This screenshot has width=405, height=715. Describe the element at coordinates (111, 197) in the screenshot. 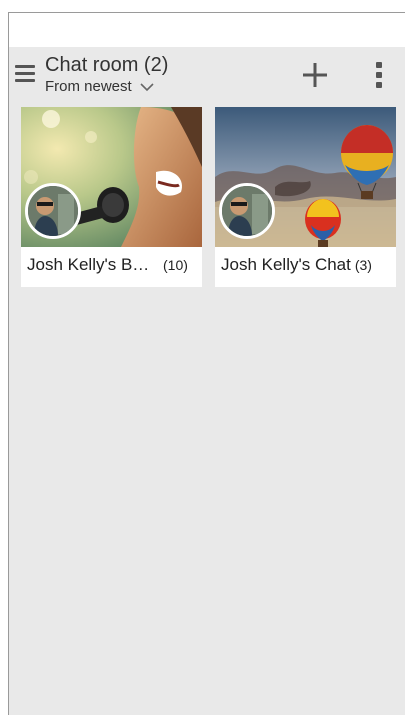

I see `chat-room-card: Josh Kelly's Ba… (10)` at that location.